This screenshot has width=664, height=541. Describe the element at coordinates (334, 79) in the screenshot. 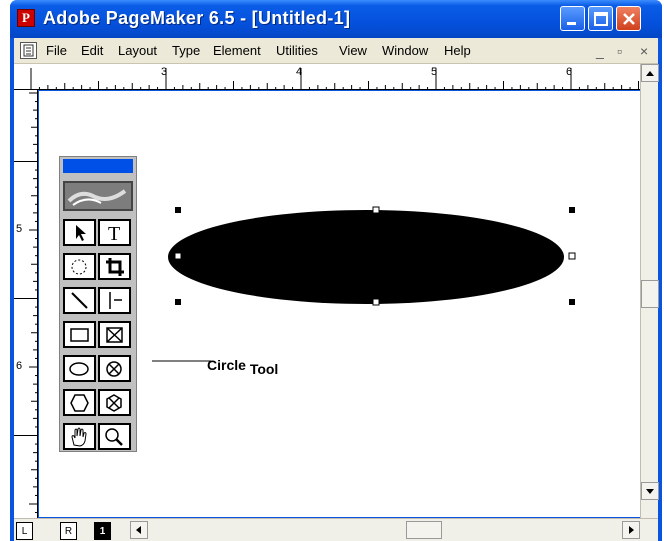

I see `horizontal-ruler-ticks` at that location.